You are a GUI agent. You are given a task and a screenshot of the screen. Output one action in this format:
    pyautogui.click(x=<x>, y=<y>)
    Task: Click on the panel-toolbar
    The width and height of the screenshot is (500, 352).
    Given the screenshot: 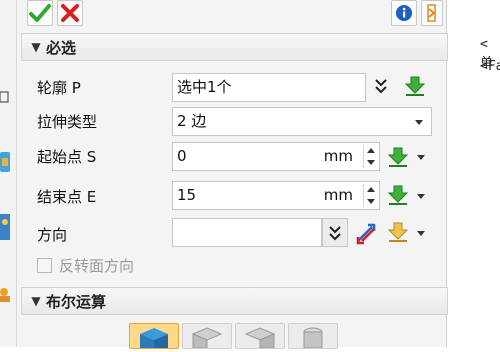 What is the action you would take?
    pyautogui.click(x=232, y=16)
    